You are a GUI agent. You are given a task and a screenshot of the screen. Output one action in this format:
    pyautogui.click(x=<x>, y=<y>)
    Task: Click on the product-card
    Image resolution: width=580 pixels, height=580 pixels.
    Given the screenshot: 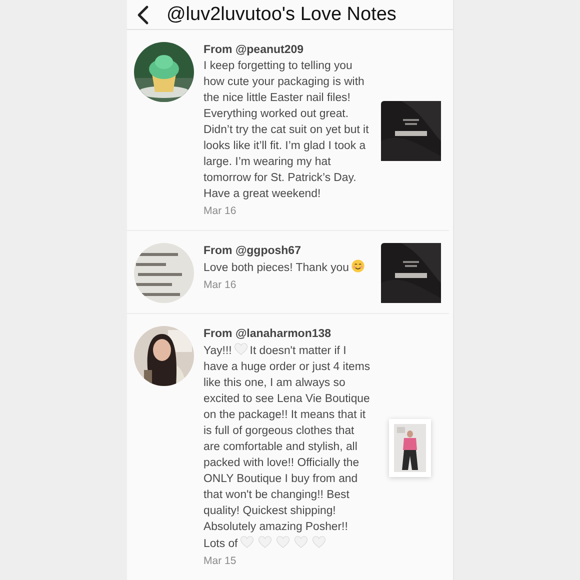 What is the action you would take?
    pyautogui.click(x=409, y=448)
    